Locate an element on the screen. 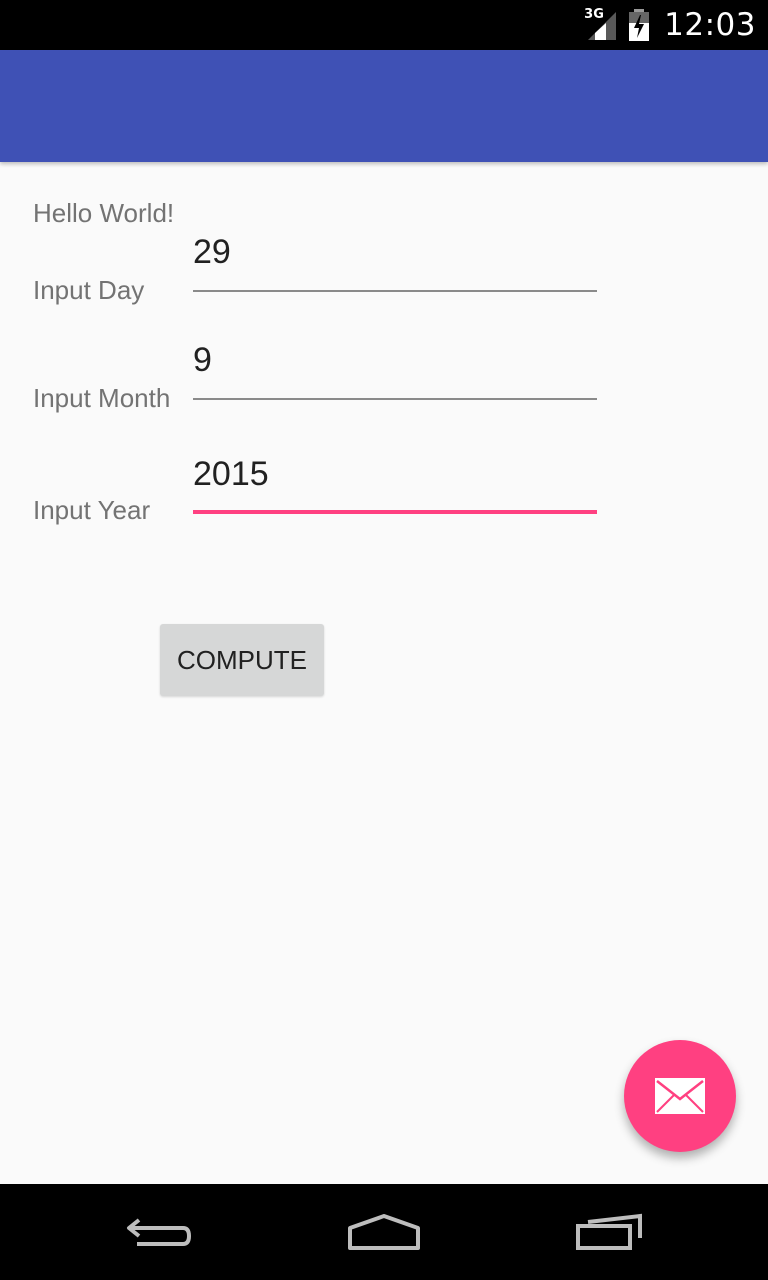 The width and height of the screenshot is (768, 1280). home-icon is located at coordinates (384, 1232).